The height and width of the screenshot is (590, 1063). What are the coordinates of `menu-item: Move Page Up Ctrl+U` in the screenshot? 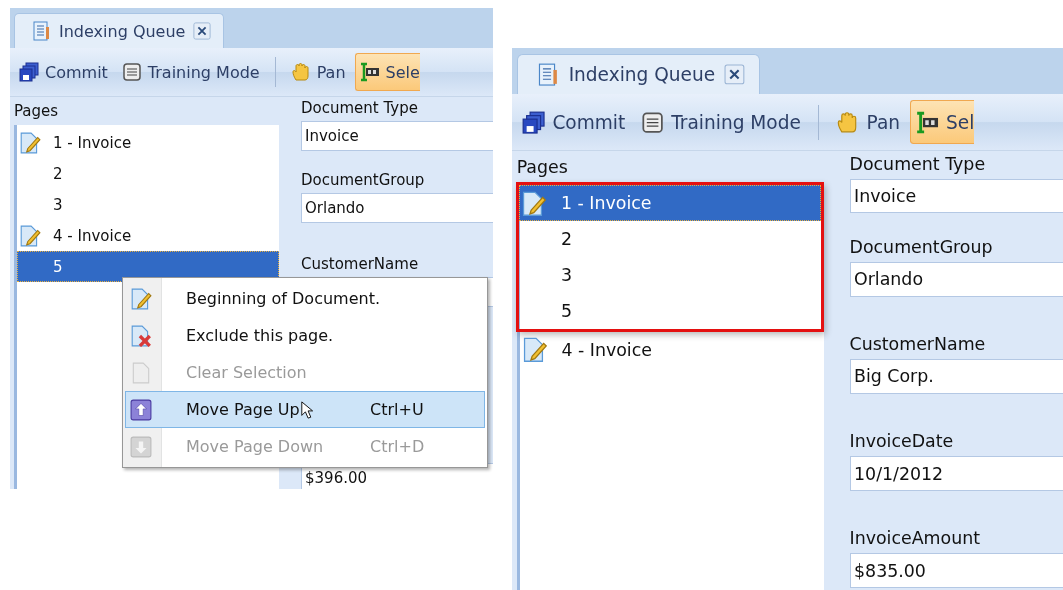 It's located at (305, 409).